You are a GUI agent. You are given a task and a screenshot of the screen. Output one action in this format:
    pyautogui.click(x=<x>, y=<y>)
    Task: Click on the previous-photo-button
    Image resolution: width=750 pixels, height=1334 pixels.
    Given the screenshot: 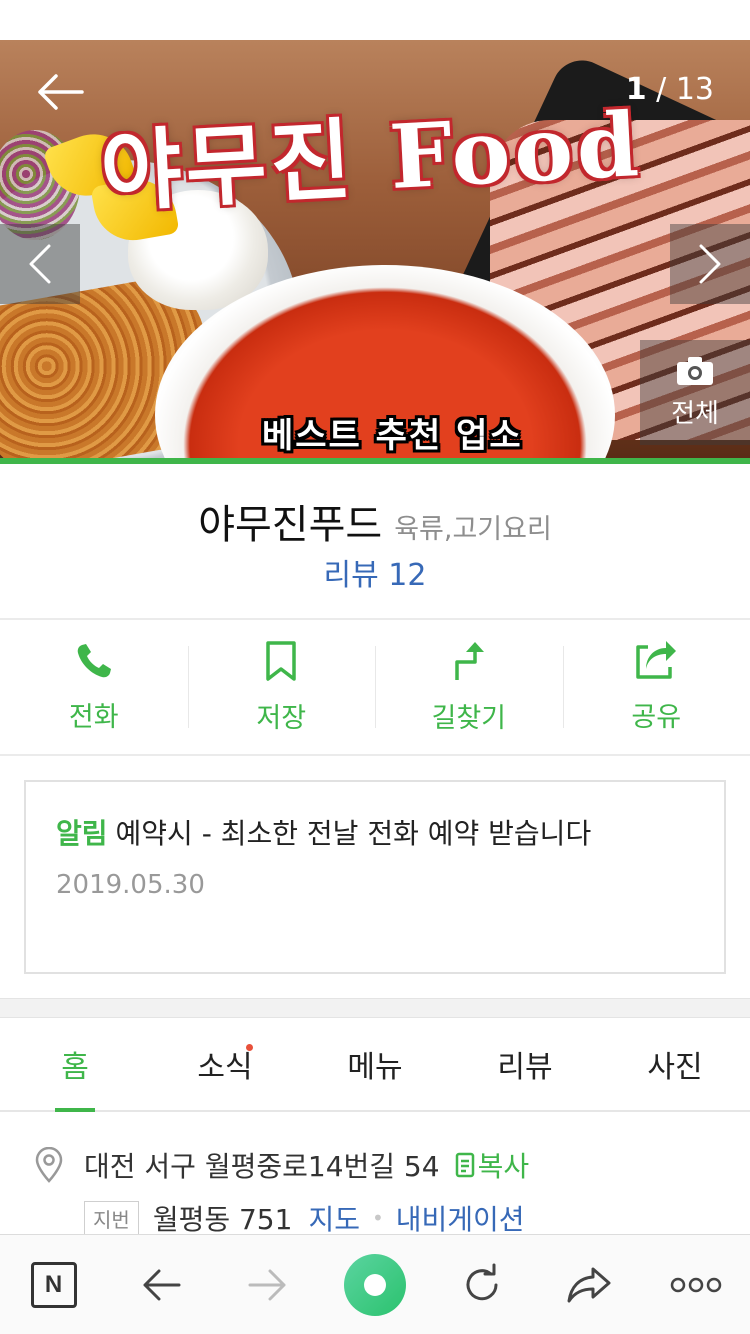 What is the action you would take?
    pyautogui.click(x=40, y=264)
    